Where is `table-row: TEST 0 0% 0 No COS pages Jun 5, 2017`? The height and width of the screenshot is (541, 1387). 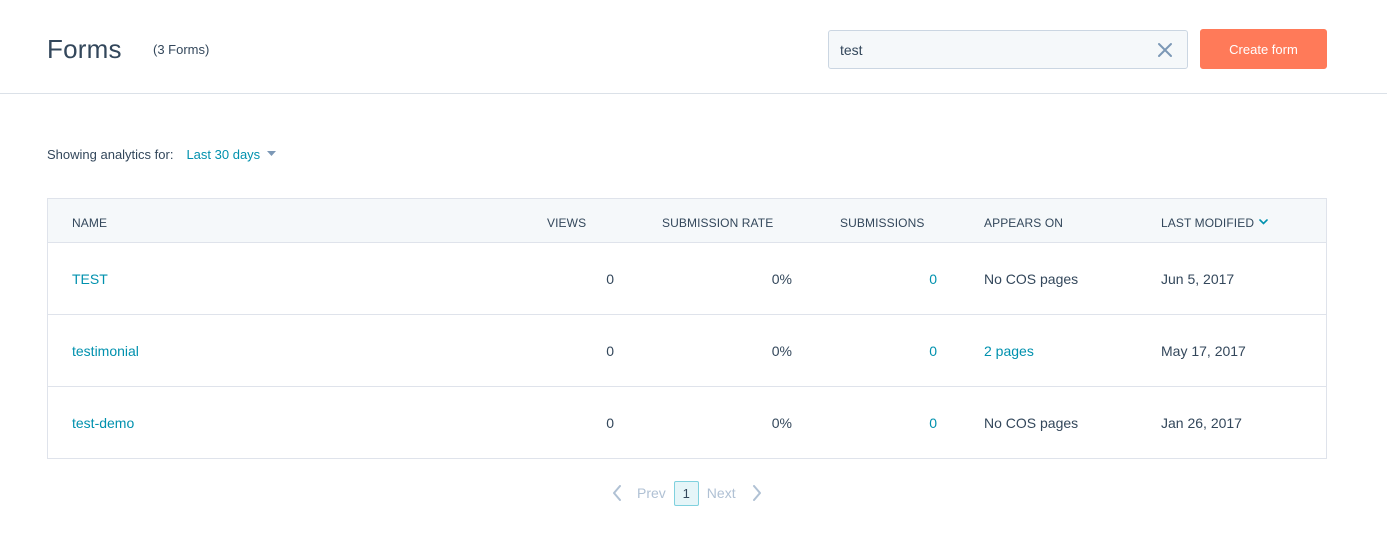
table-row: TEST 0 0% 0 No COS pages Jun 5, 2017 is located at coordinates (687, 279).